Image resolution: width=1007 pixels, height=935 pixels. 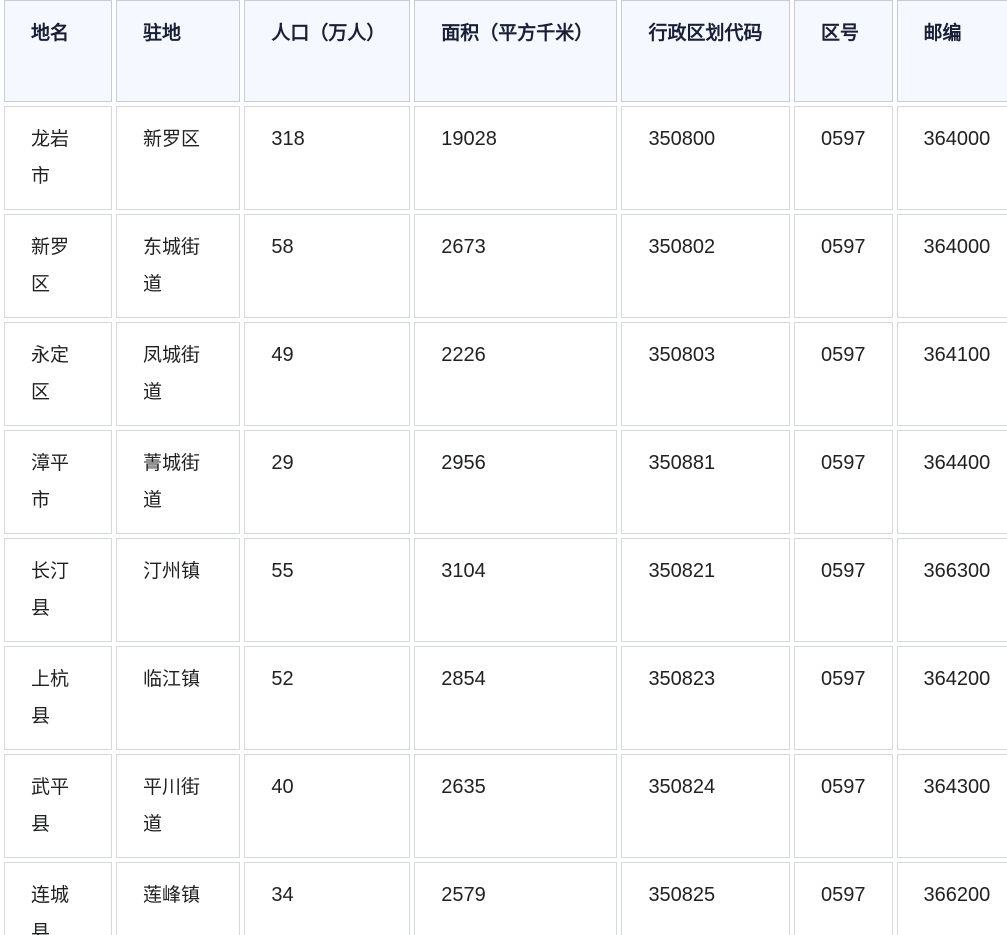 What do you see at coordinates (706, 806) in the screenshot?
I see `cell-division-code: 350824` at bounding box center [706, 806].